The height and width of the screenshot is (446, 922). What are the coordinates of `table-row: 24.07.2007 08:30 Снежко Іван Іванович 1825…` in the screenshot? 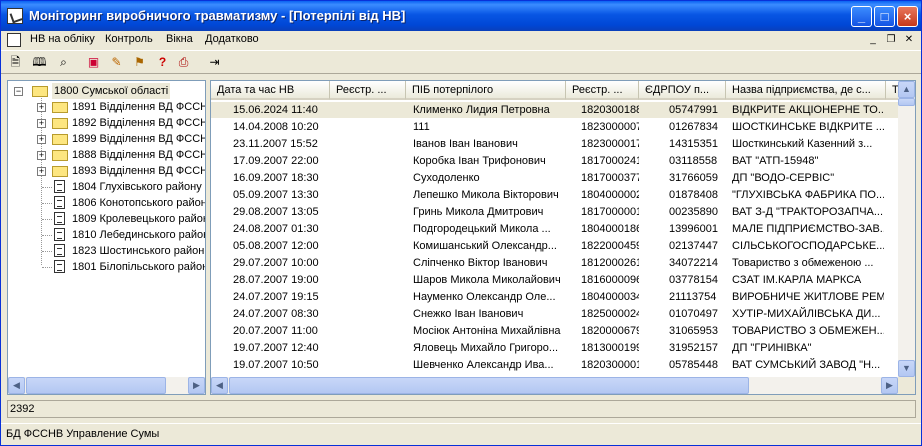 It's located at (554, 314).